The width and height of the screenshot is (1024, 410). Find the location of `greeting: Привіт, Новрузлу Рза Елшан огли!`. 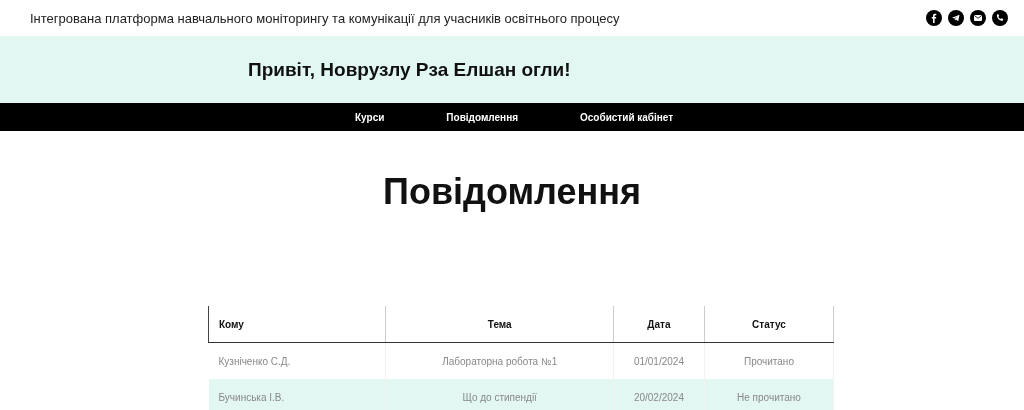

greeting: Привіт, Новрузлу Рза Елшан огли! is located at coordinates (409, 69).